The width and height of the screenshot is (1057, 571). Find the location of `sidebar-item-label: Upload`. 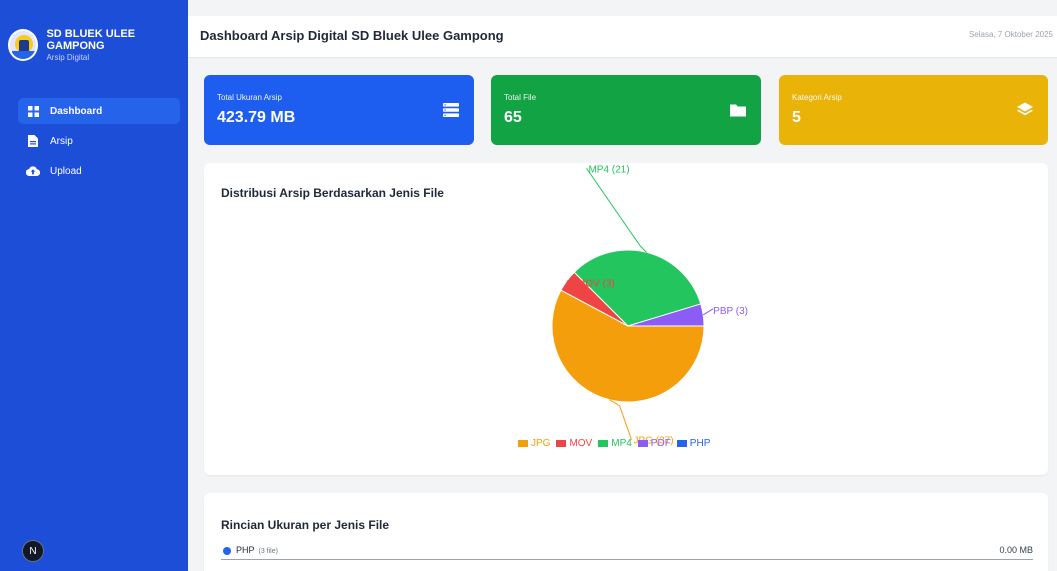

sidebar-item-label: Upload is located at coordinates (66, 171).